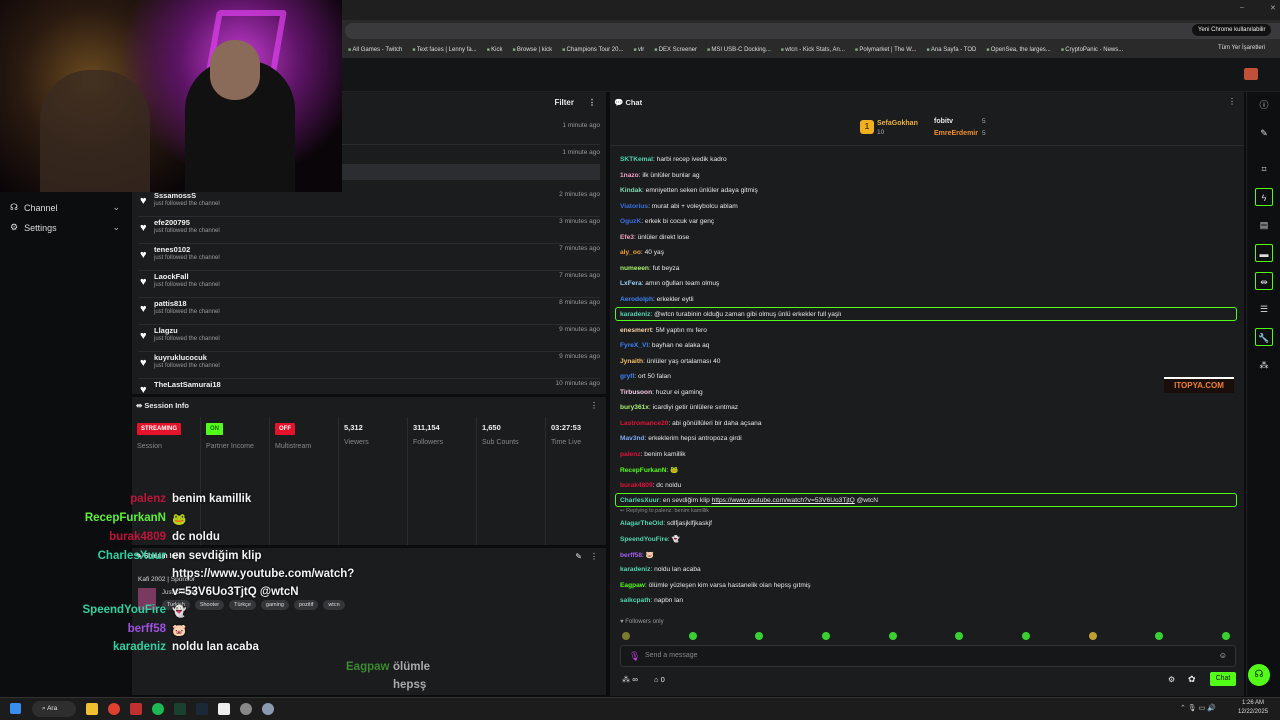 Image resolution: width=1280 pixels, height=720 pixels. I want to click on bookmark-item: Browse | kick, so click(532, 50).